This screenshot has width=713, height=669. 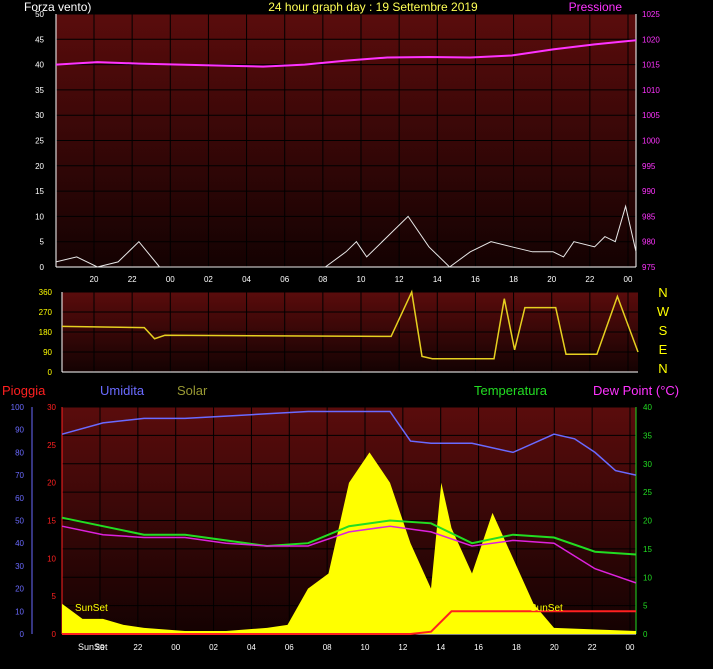 What do you see at coordinates (19, 543) in the screenshot?
I see `panel3-humidity-tick-label: 40` at bounding box center [19, 543].